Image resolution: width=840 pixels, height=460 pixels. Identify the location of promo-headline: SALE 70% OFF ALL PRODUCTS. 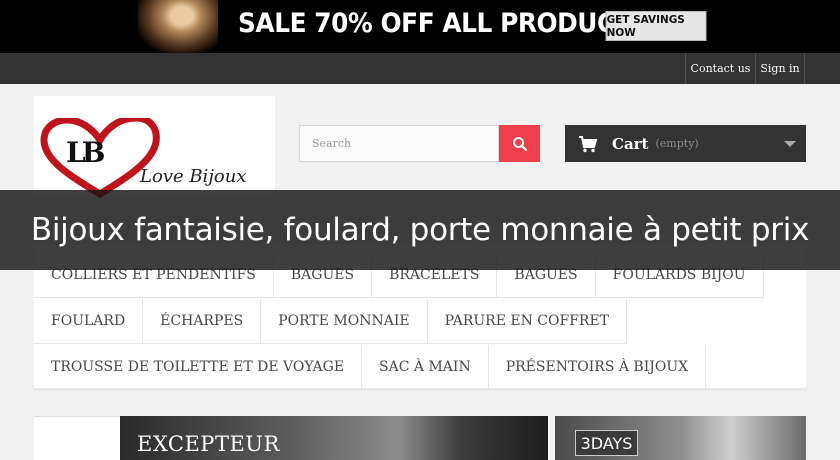
(443, 23).